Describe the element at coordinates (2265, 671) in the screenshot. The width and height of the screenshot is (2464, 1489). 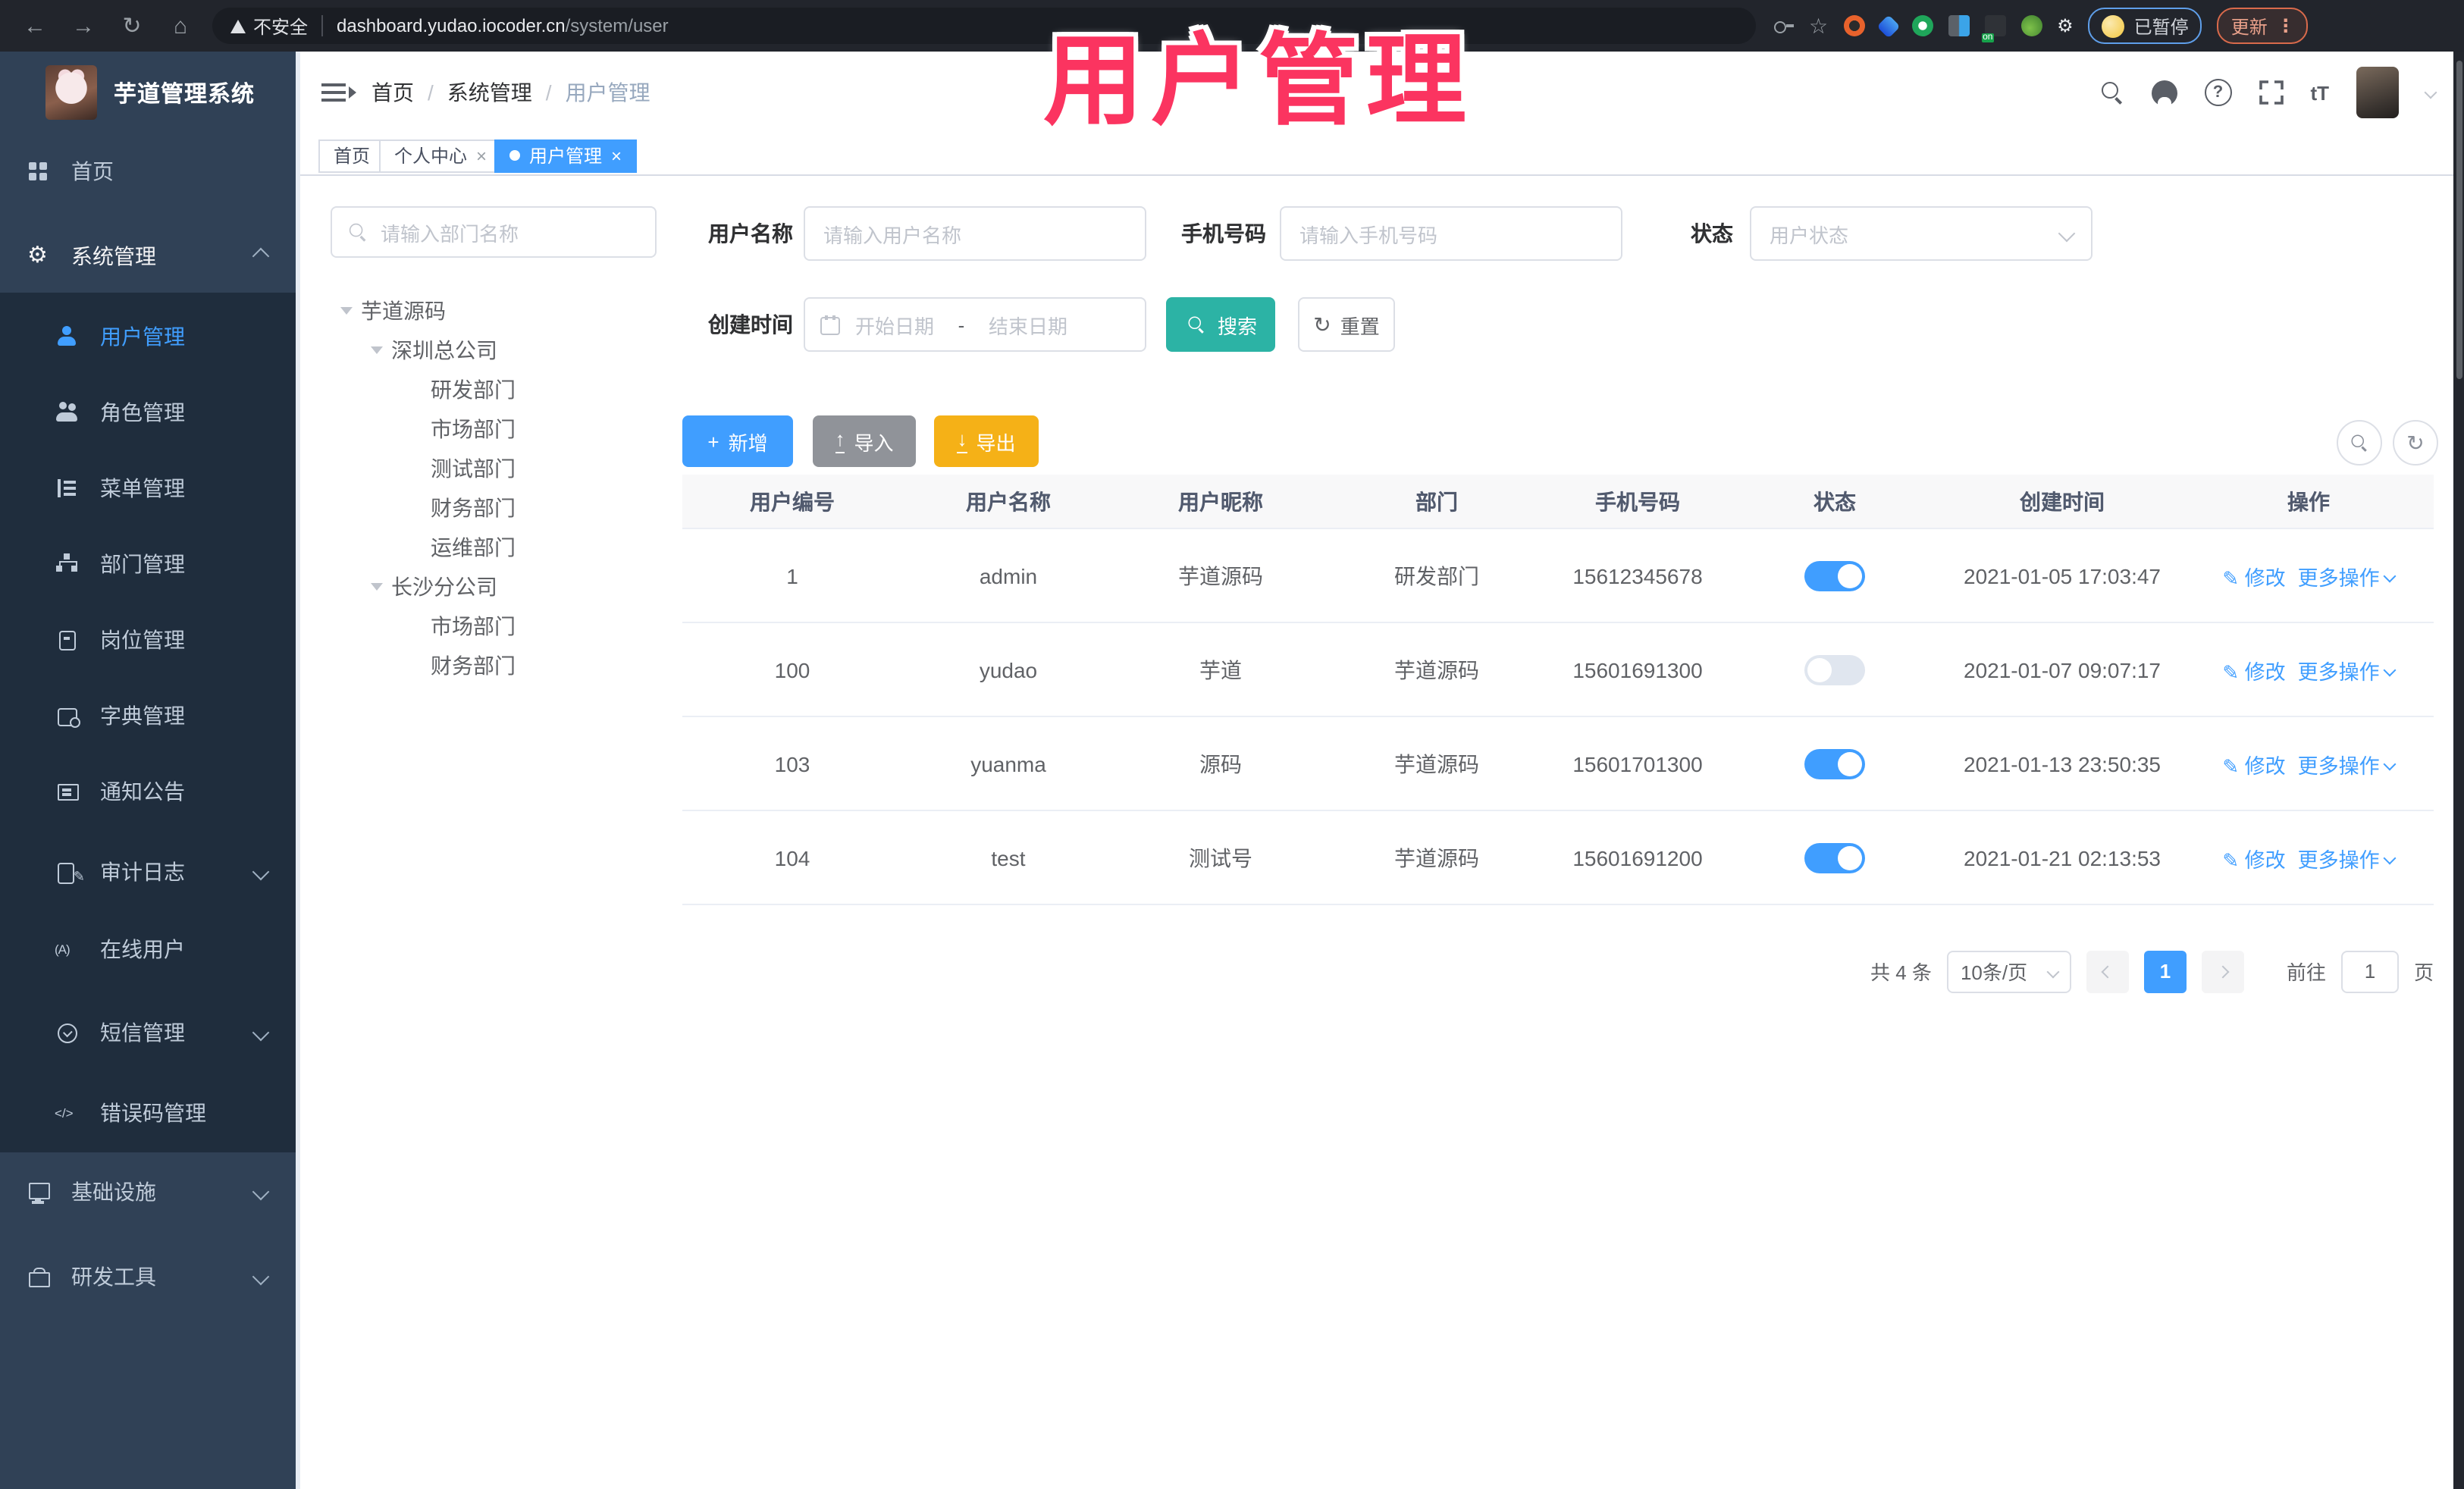
I see `edit-label: 修改` at that location.